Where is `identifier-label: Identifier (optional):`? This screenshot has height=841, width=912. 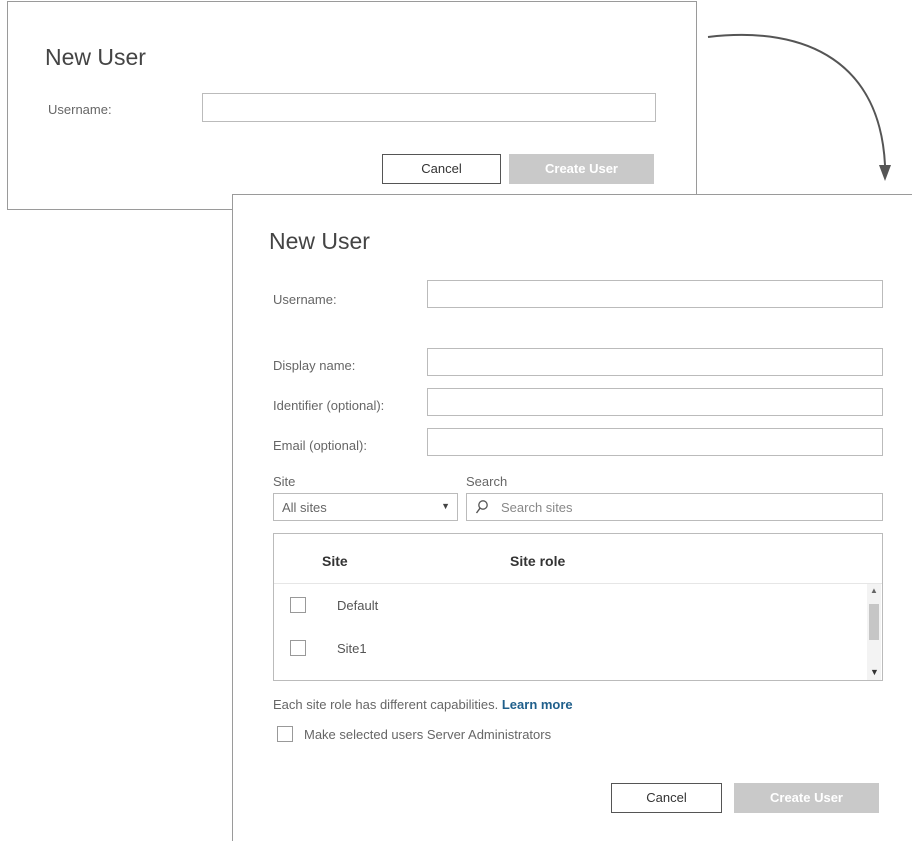 identifier-label: Identifier (optional): is located at coordinates (329, 405).